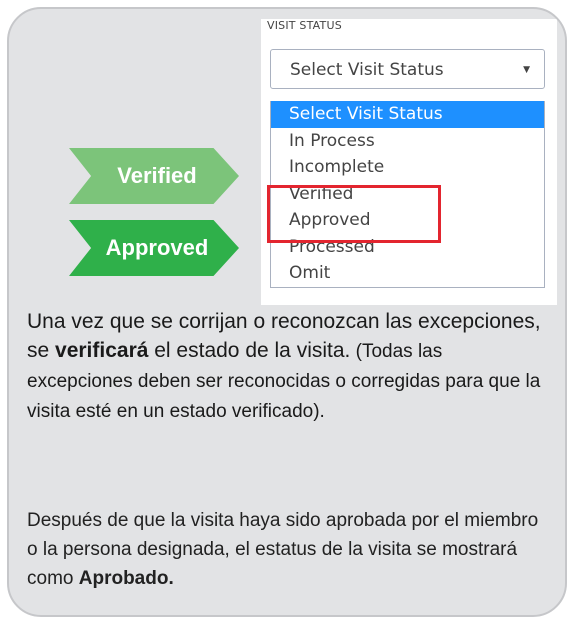 This screenshot has width=576, height=626. I want to click on option-incomplete: Incomplete, so click(407, 167).